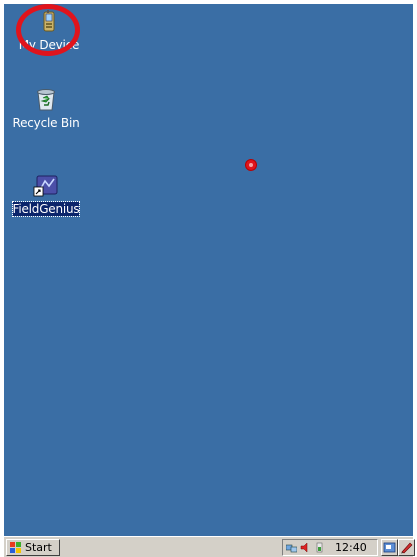 This screenshot has width=417, height=557. I want to click on network-icon, so click(291, 547).